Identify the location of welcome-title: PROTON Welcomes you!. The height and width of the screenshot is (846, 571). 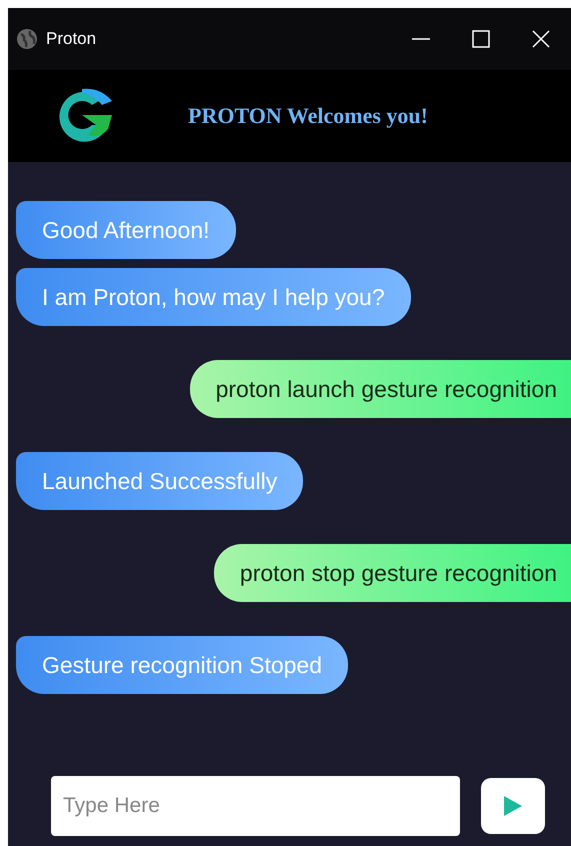
(308, 116).